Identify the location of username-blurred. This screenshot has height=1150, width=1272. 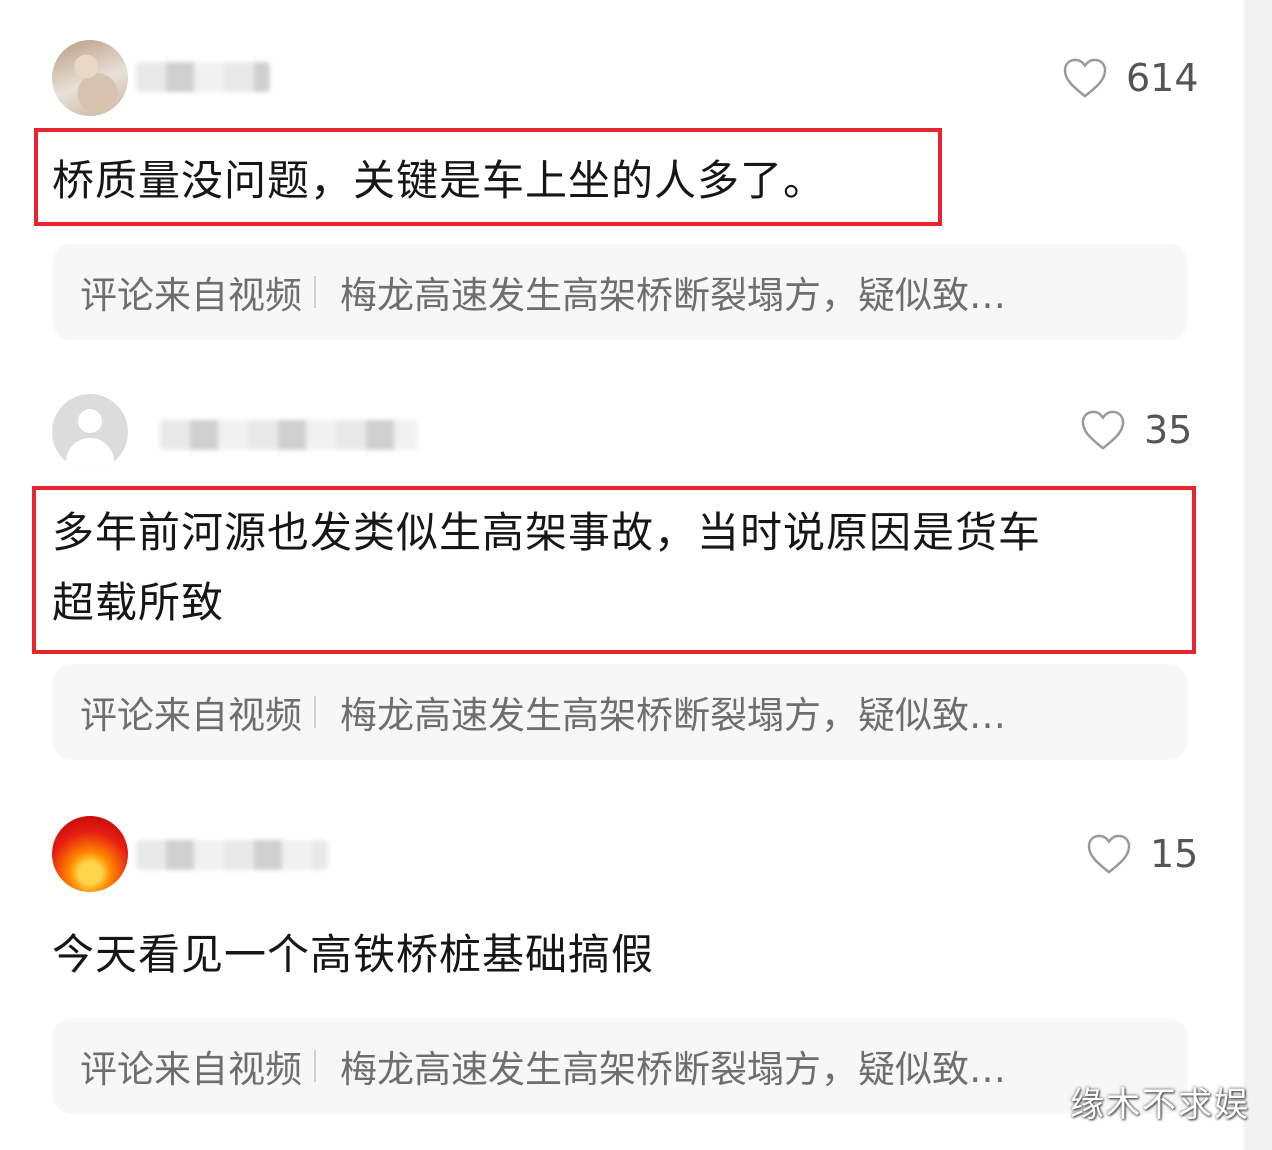
(232, 855).